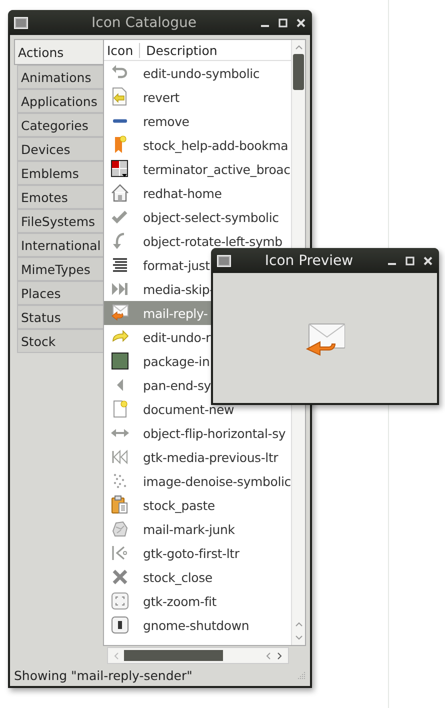 The height and width of the screenshot is (708, 445). I want to click on icon-name: revert, so click(161, 97).